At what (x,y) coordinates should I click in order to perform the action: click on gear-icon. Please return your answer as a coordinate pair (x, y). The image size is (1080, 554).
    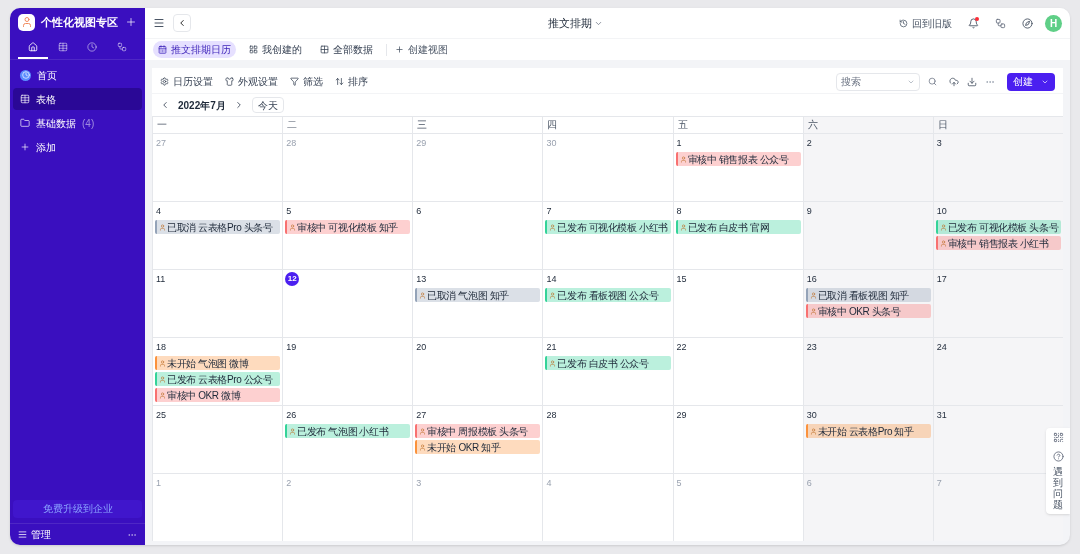
    Looking at the image, I should click on (164, 81).